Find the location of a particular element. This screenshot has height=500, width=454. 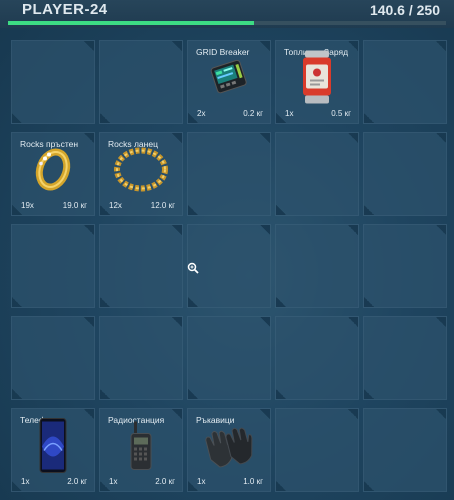

inventory-slot: Телефон 1x 2.0 кг is located at coordinates (53, 450).